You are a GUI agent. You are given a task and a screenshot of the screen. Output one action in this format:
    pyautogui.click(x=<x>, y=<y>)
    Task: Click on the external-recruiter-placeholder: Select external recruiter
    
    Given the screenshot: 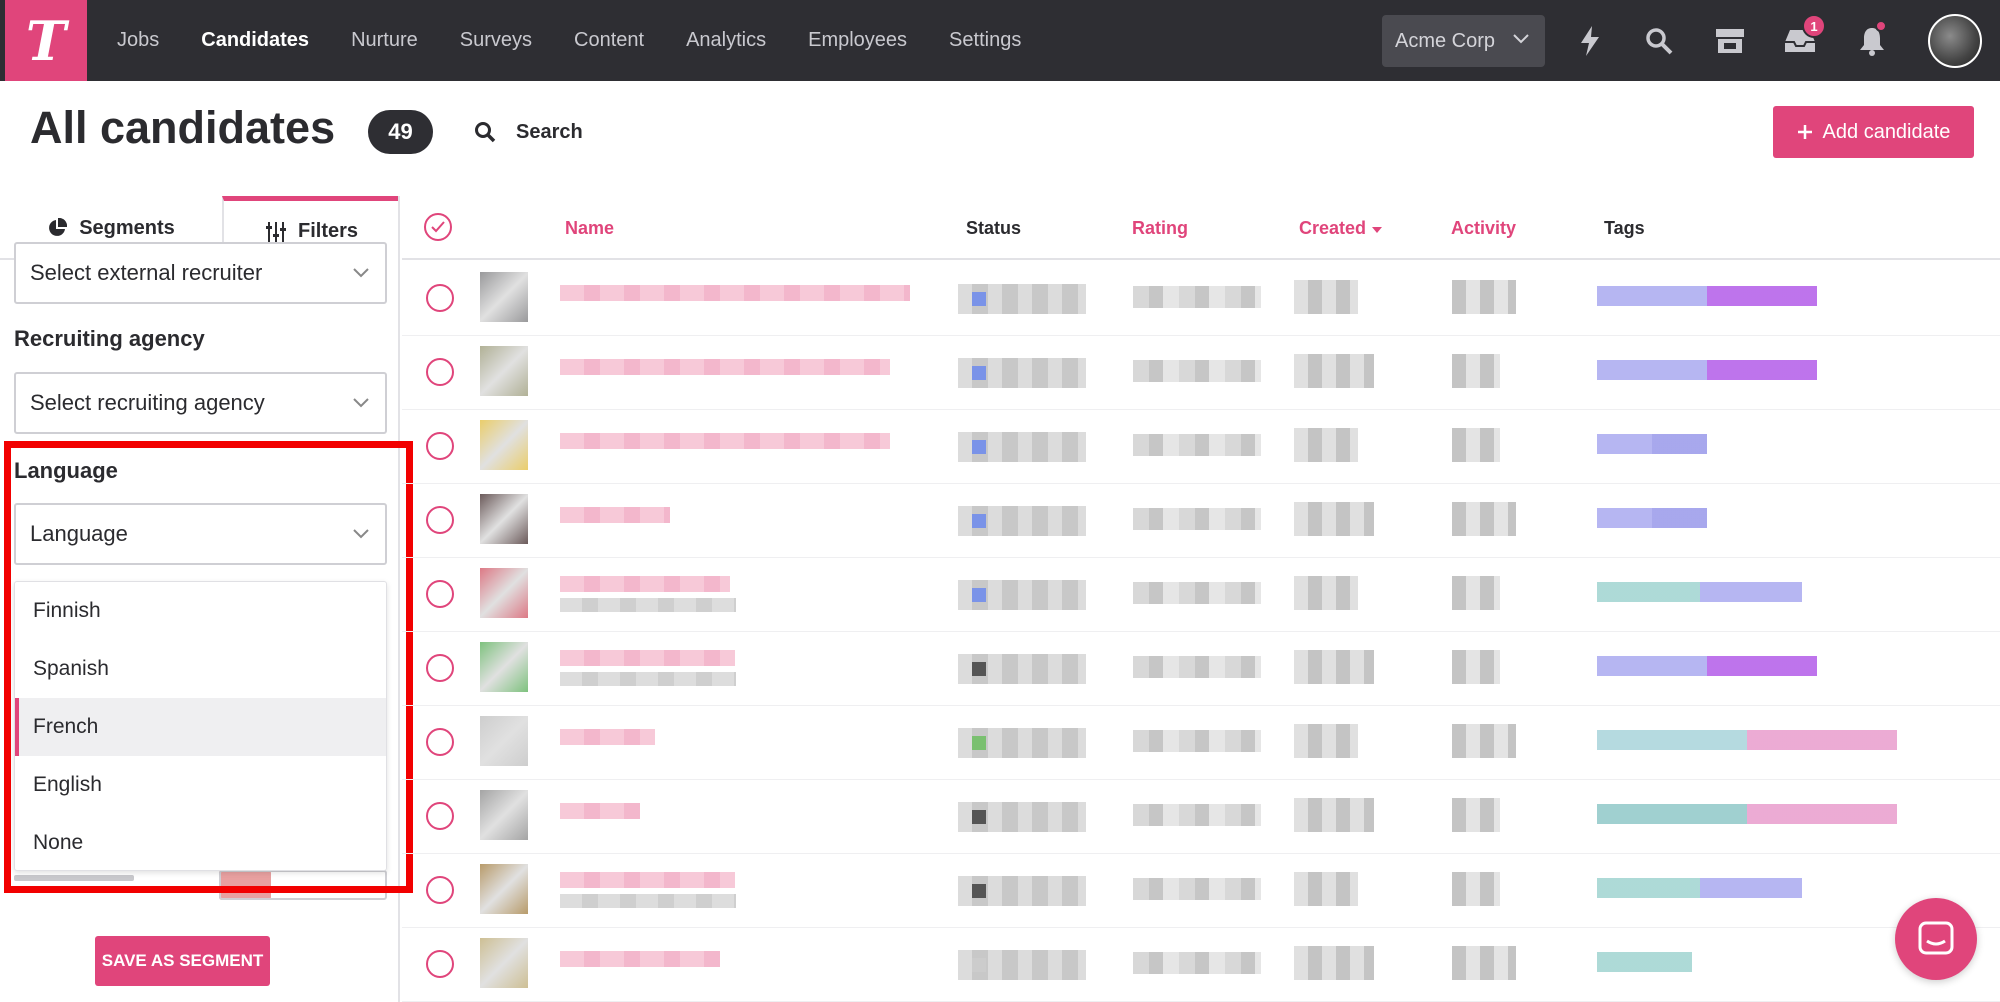 What is the action you would take?
    pyautogui.click(x=146, y=272)
    